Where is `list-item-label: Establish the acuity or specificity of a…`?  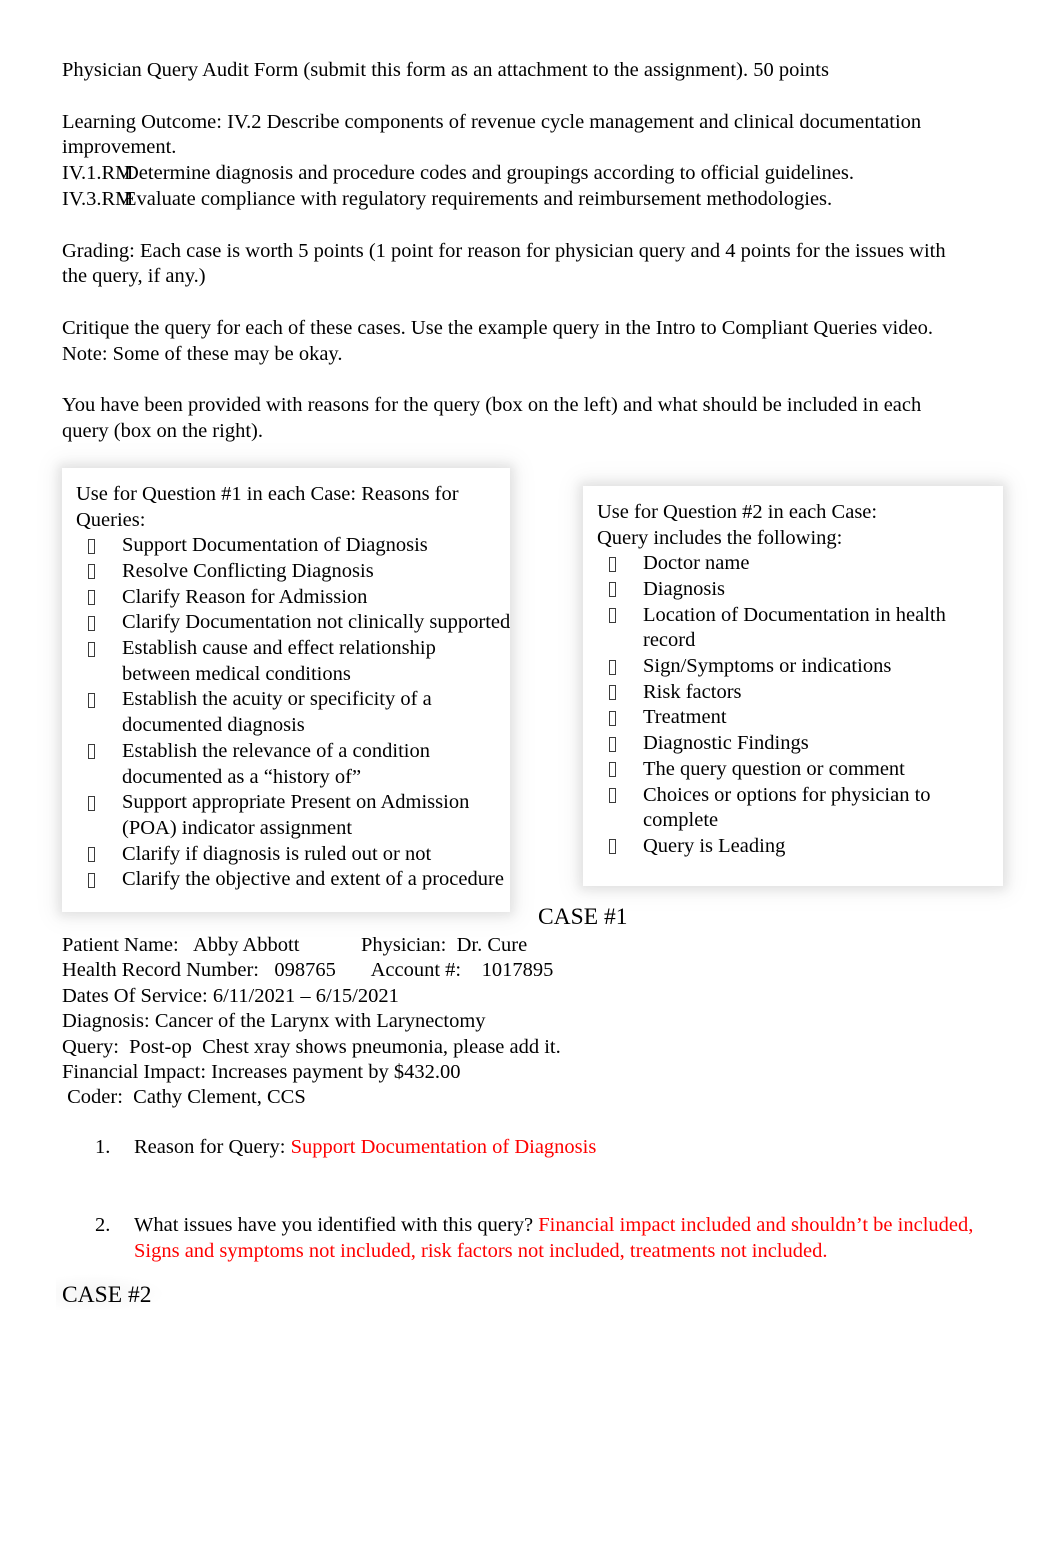
list-item-label: Establish the acuity or specificity of a… is located at coordinates (277, 712).